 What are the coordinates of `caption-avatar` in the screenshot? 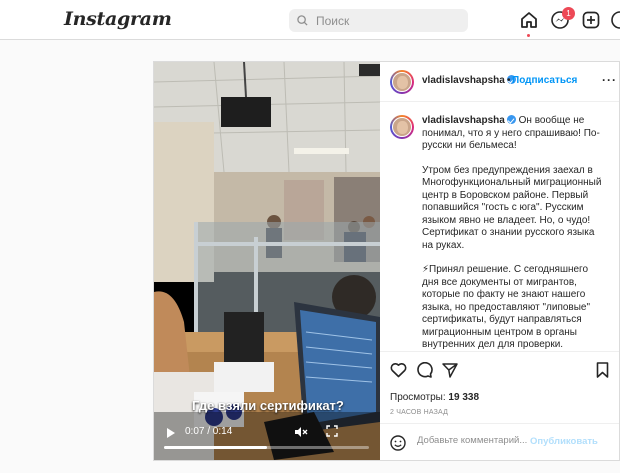 It's located at (402, 127).